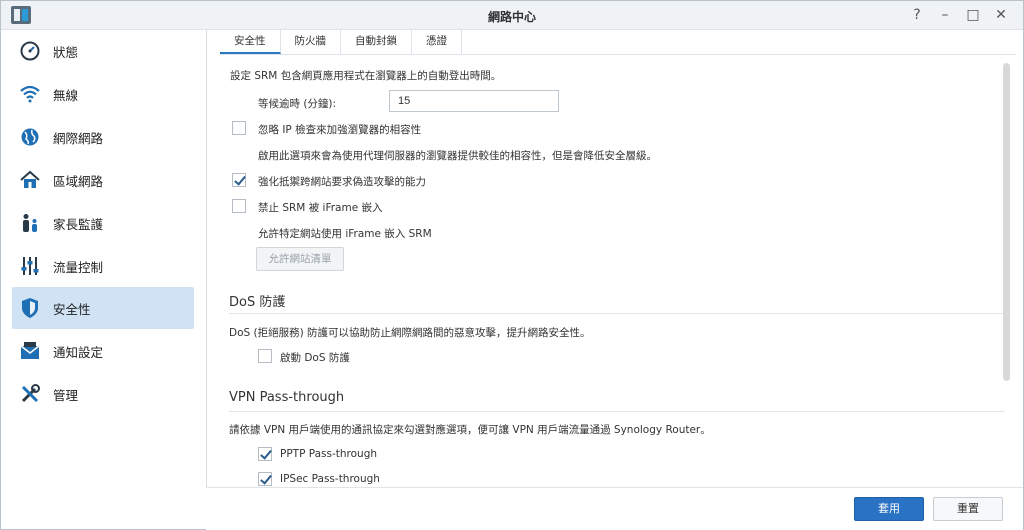  I want to click on sidebar-item-notification: 通知設定, so click(103, 351).